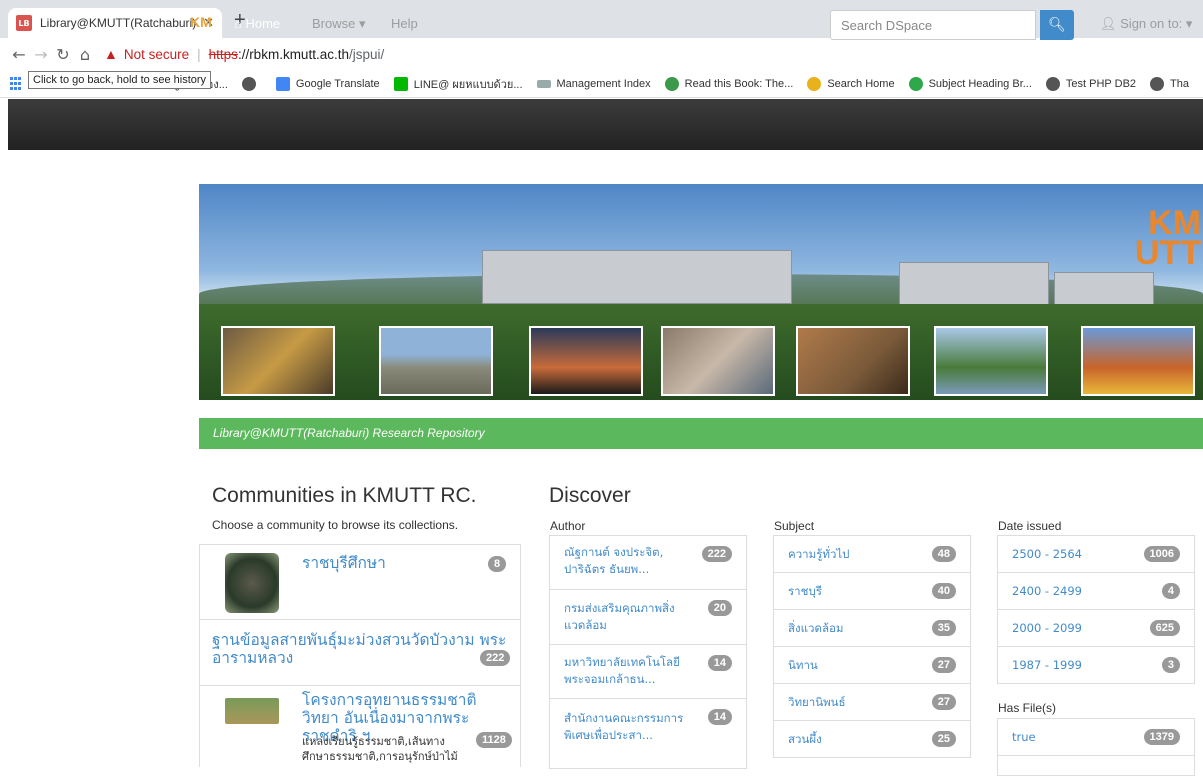  Describe the element at coordinates (817, 702) in the screenshot. I see `facet-link: วิทยานิพนธ์` at that location.